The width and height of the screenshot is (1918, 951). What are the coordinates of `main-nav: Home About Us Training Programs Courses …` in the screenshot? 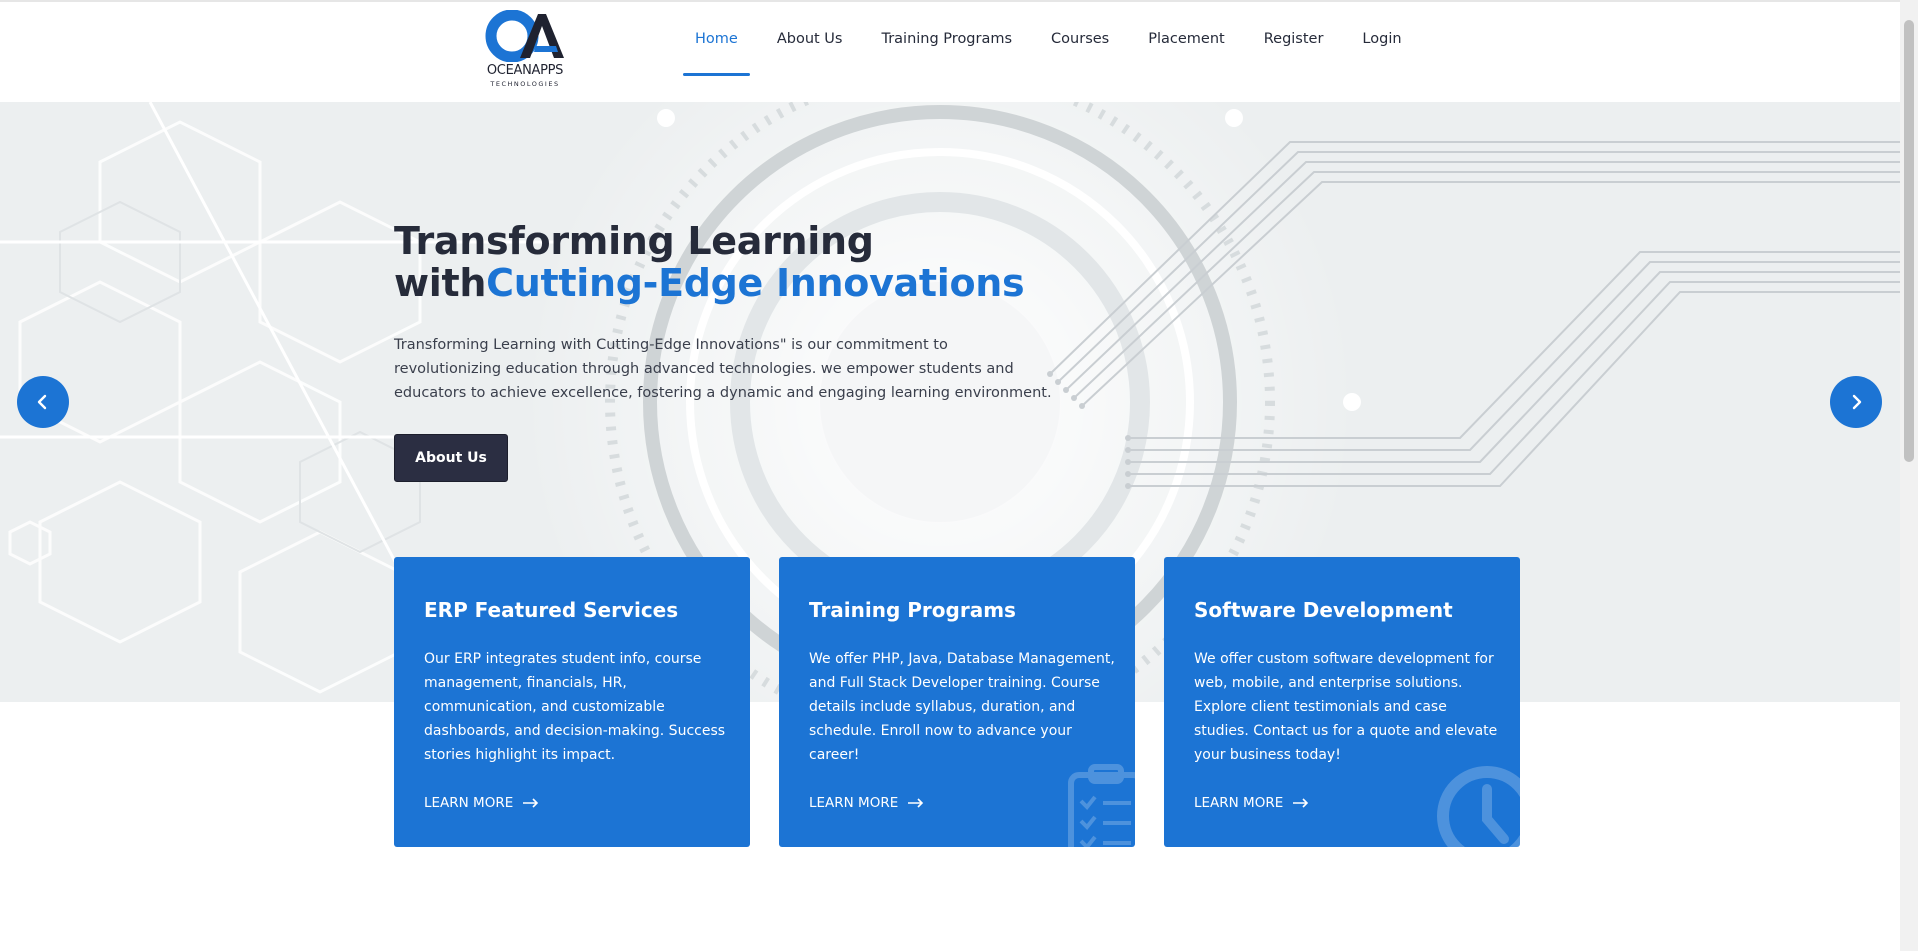 It's located at (1056, 52).